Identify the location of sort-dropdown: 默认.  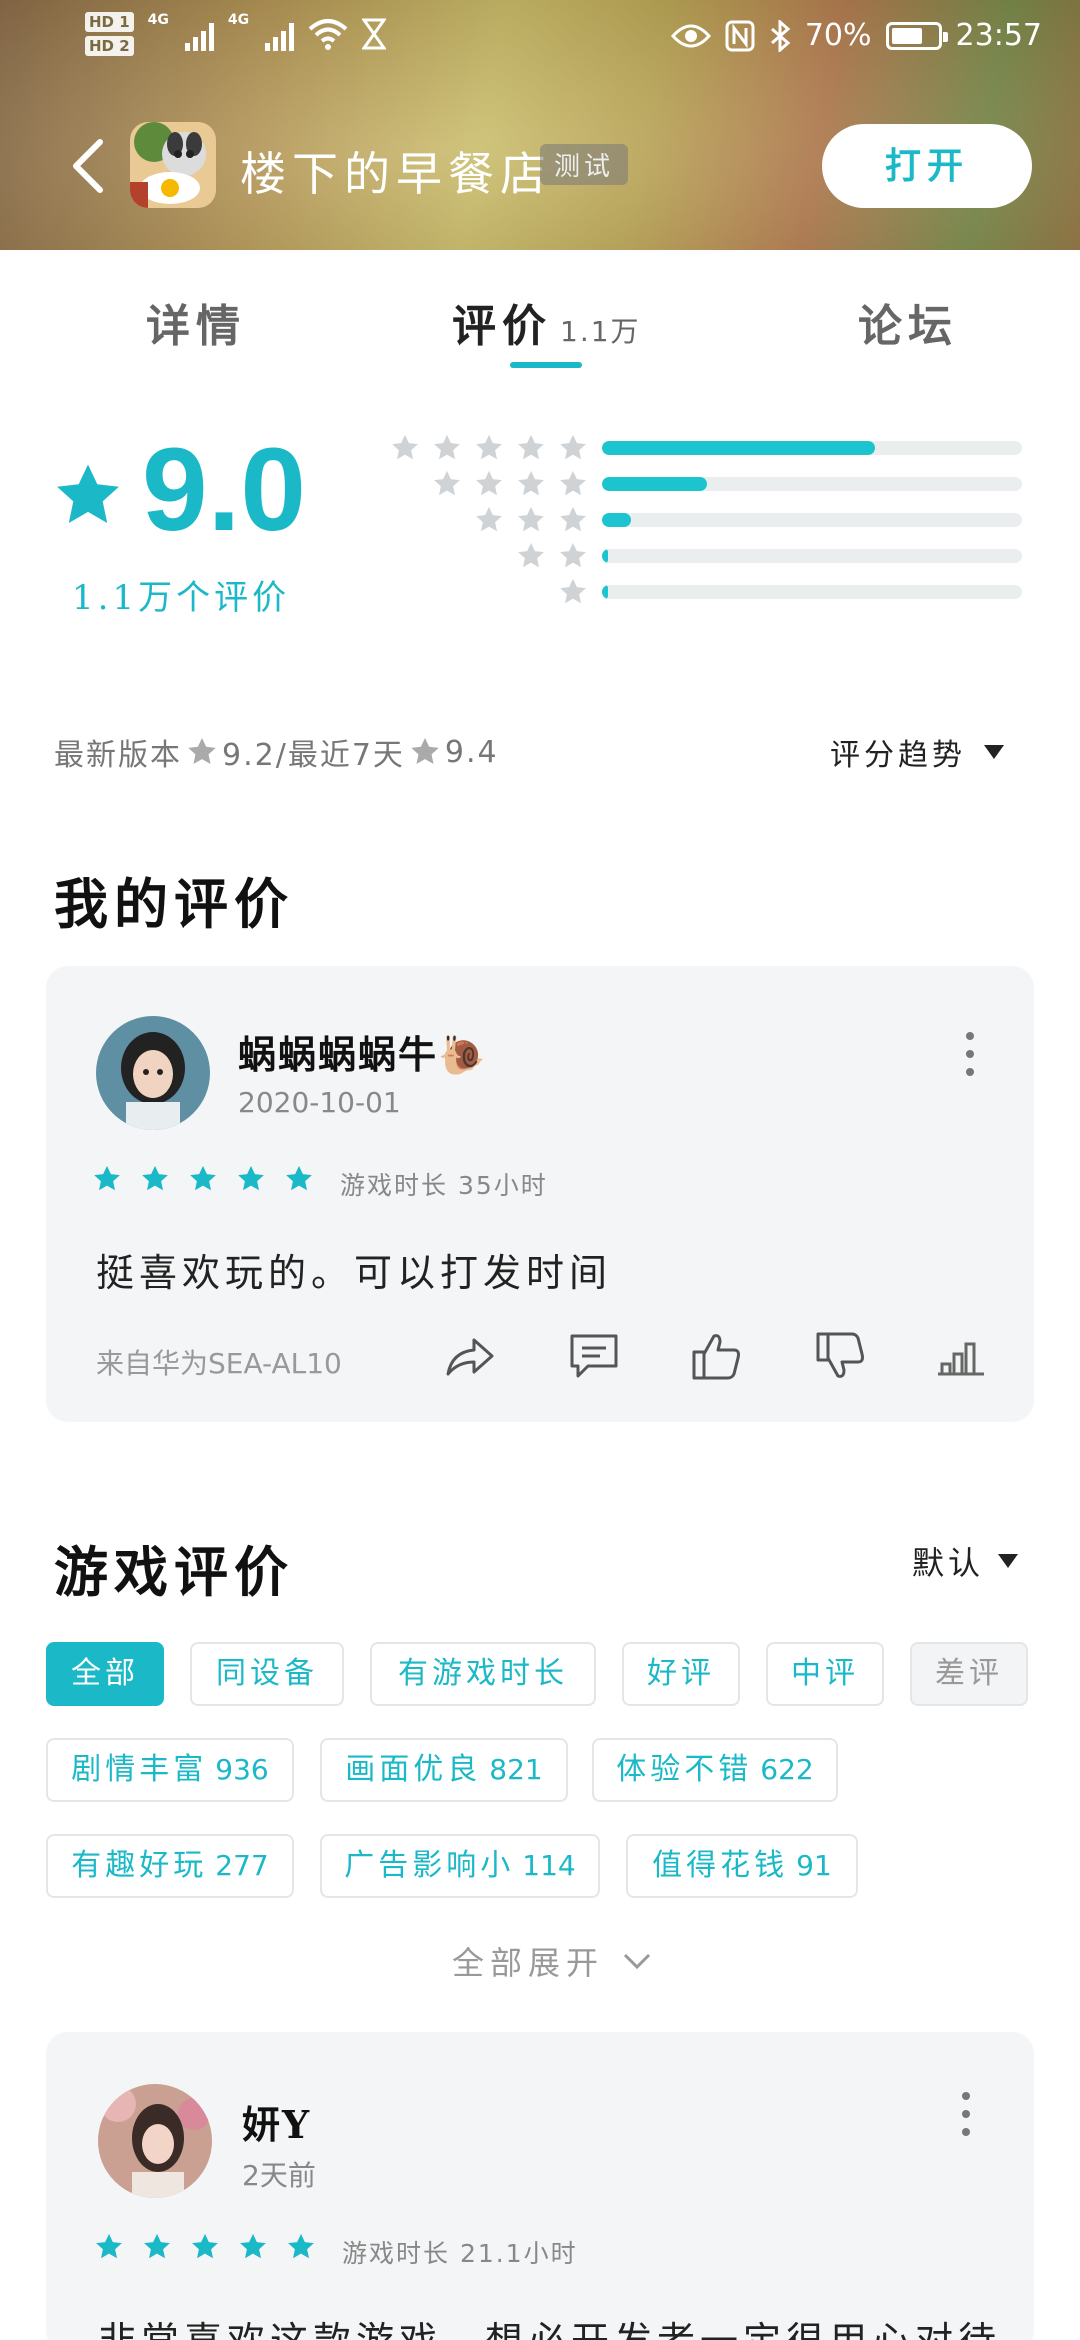
(965, 1561).